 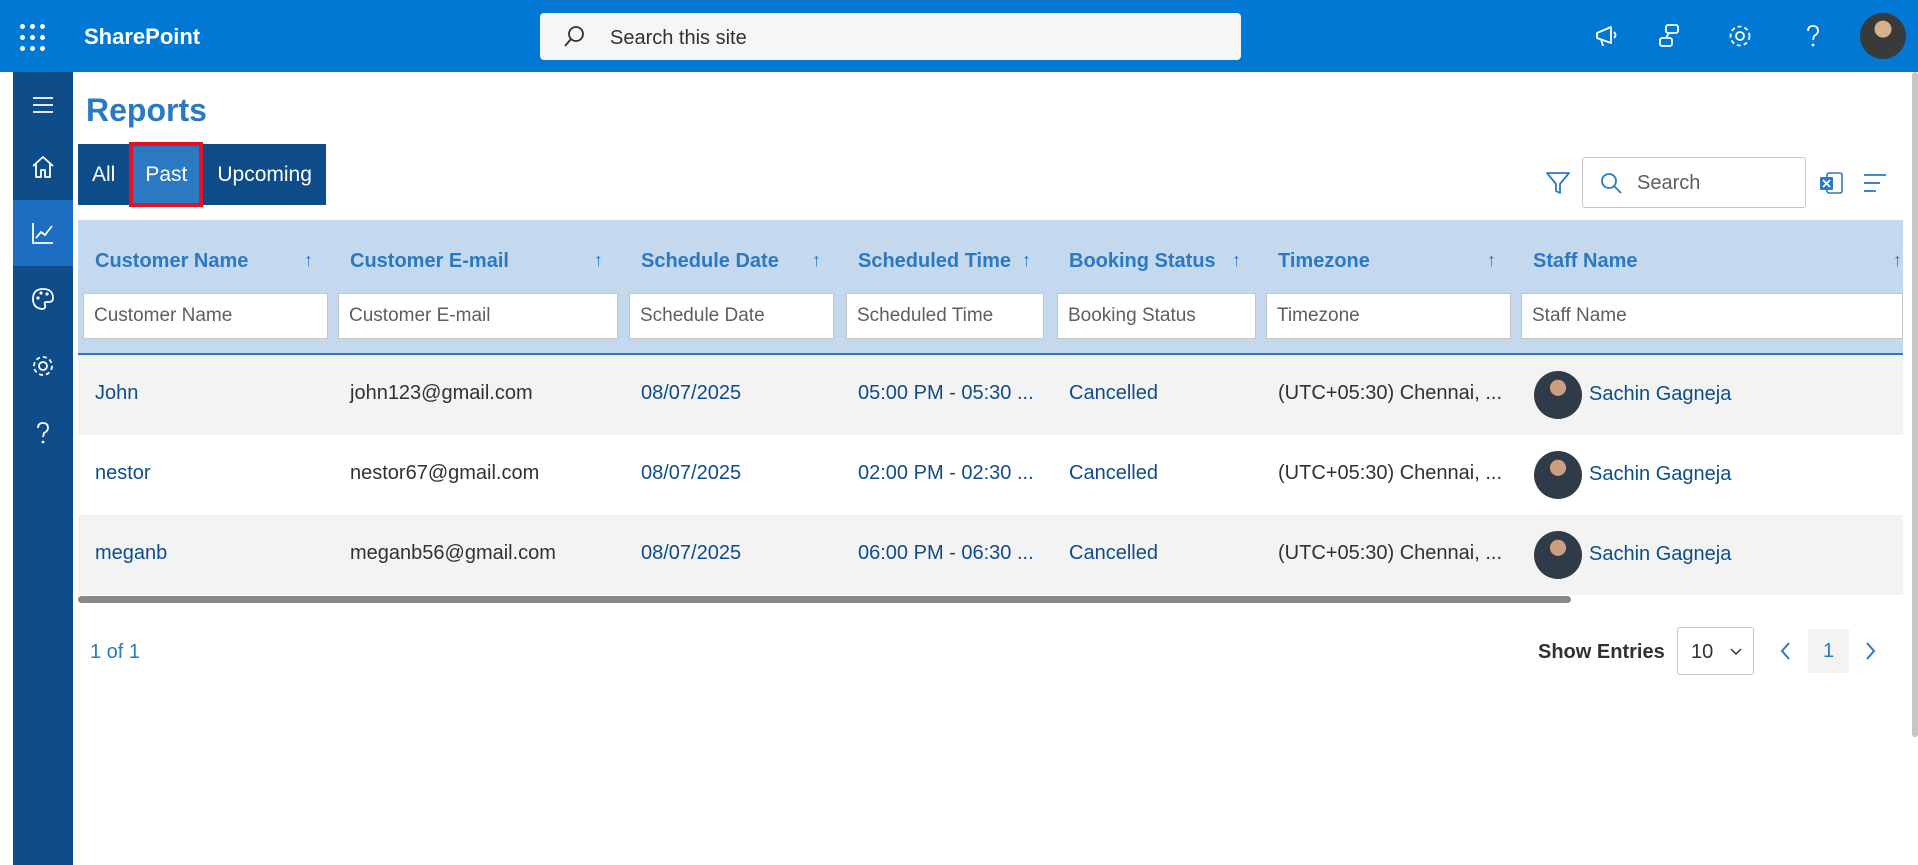 What do you see at coordinates (1915, 404) in the screenshot?
I see `vertical-scrollbar` at bounding box center [1915, 404].